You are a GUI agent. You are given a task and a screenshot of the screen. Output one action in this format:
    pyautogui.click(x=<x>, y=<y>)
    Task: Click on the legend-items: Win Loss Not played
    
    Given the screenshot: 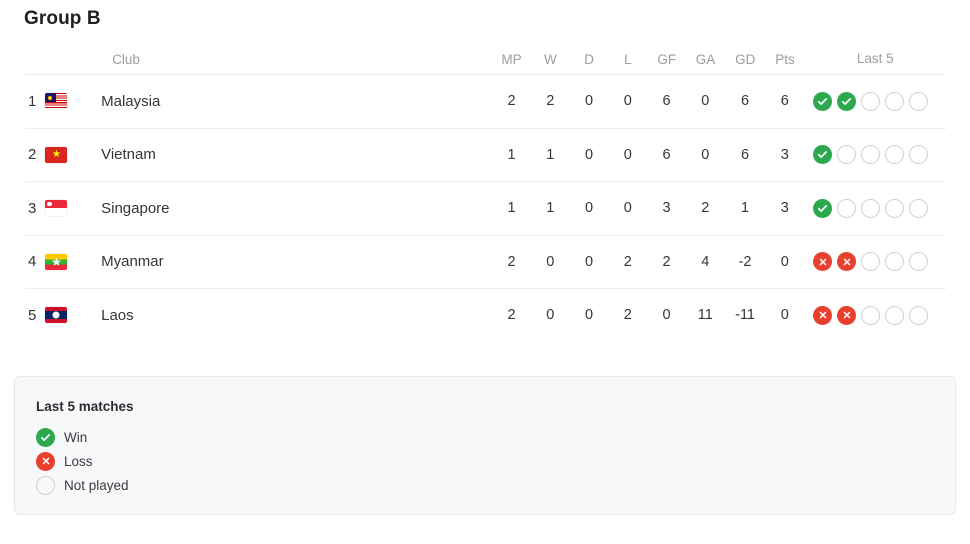 What is the action you would take?
    pyautogui.click(x=82, y=461)
    